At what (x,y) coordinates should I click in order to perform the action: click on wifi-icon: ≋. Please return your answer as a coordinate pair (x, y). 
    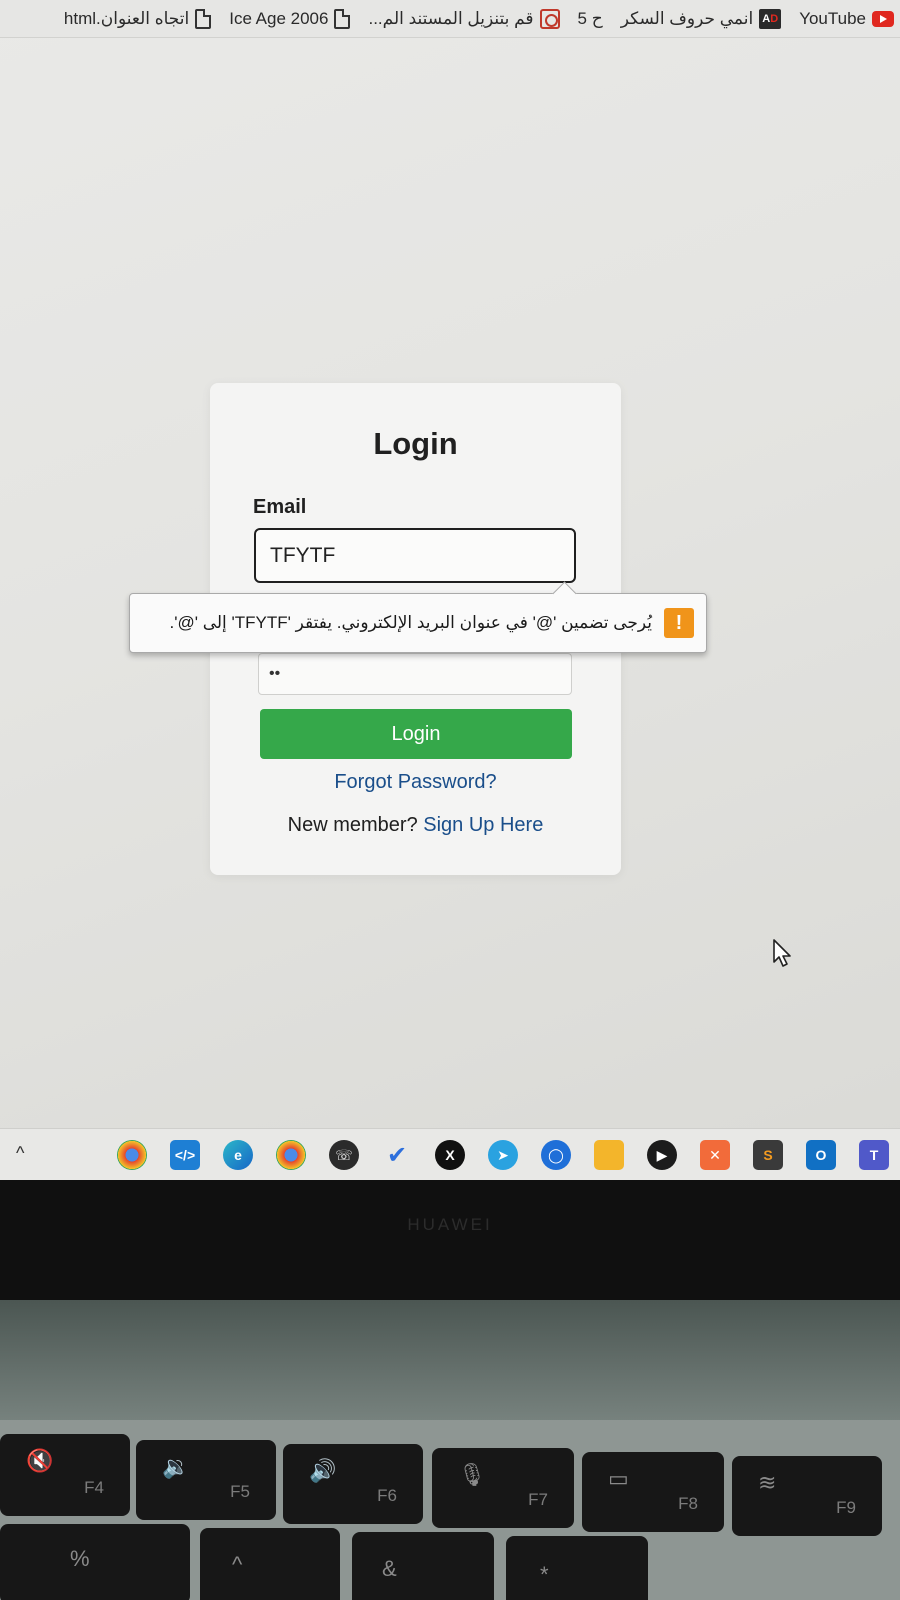
    Looking at the image, I should click on (767, 1482).